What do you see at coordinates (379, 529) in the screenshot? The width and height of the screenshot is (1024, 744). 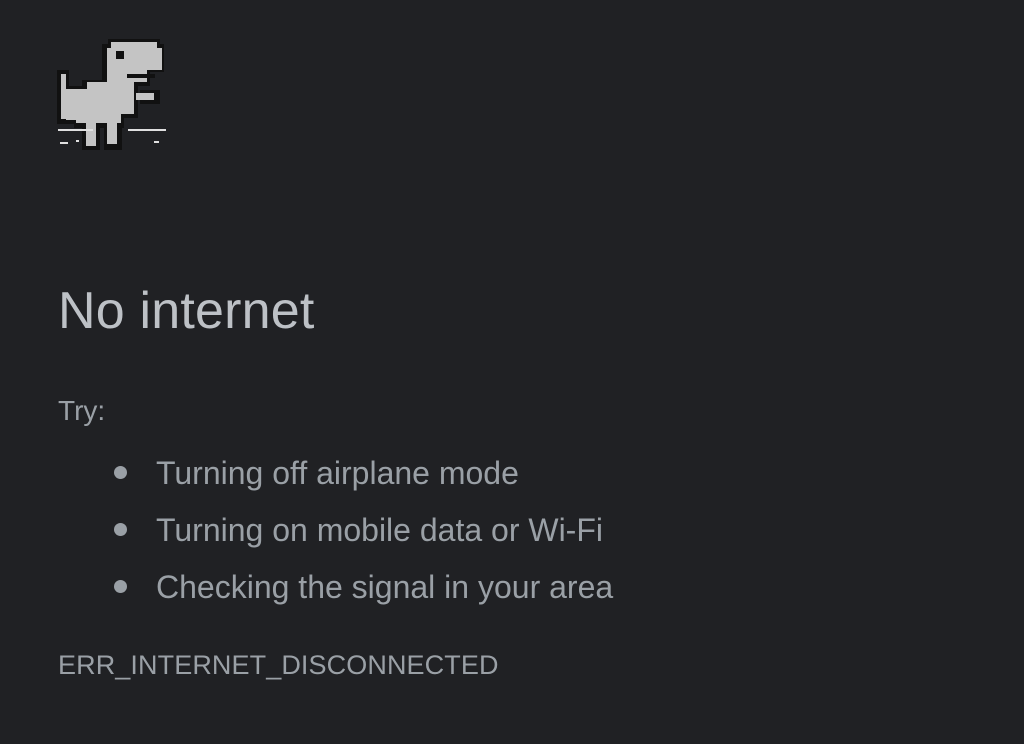 I see `suggestion-text: Turning on mobile data or Wi-Fi` at bounding box center [379, 529].